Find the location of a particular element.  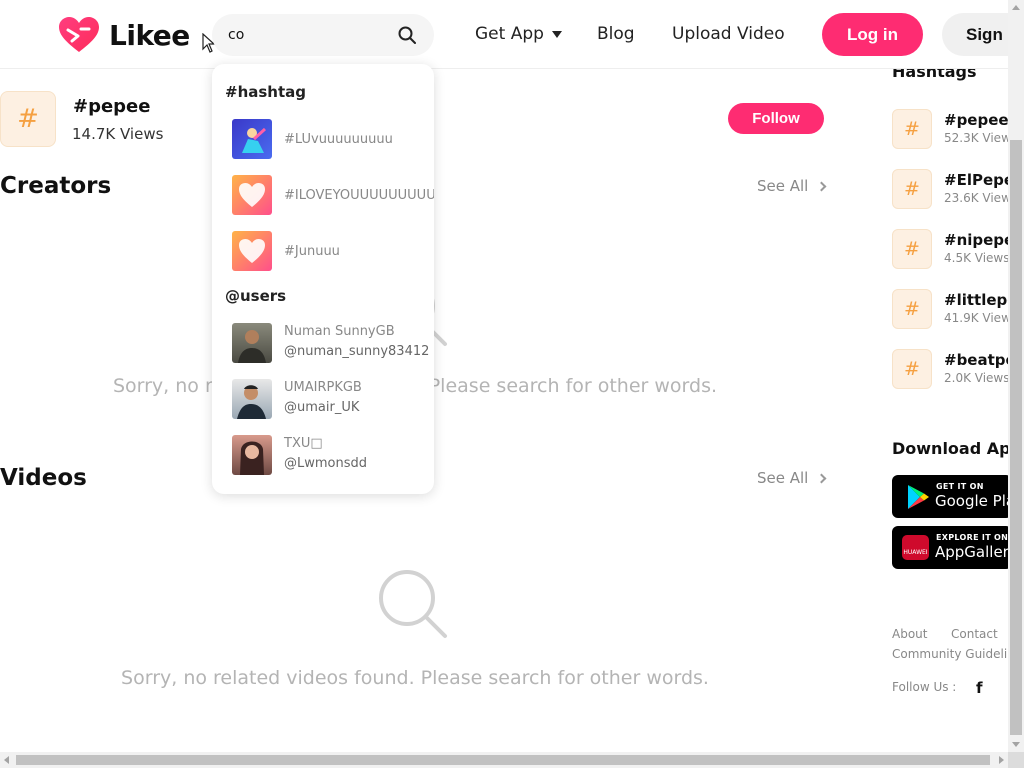

hashtag-views: 14.7K Views is located at coordinates (118, 134).